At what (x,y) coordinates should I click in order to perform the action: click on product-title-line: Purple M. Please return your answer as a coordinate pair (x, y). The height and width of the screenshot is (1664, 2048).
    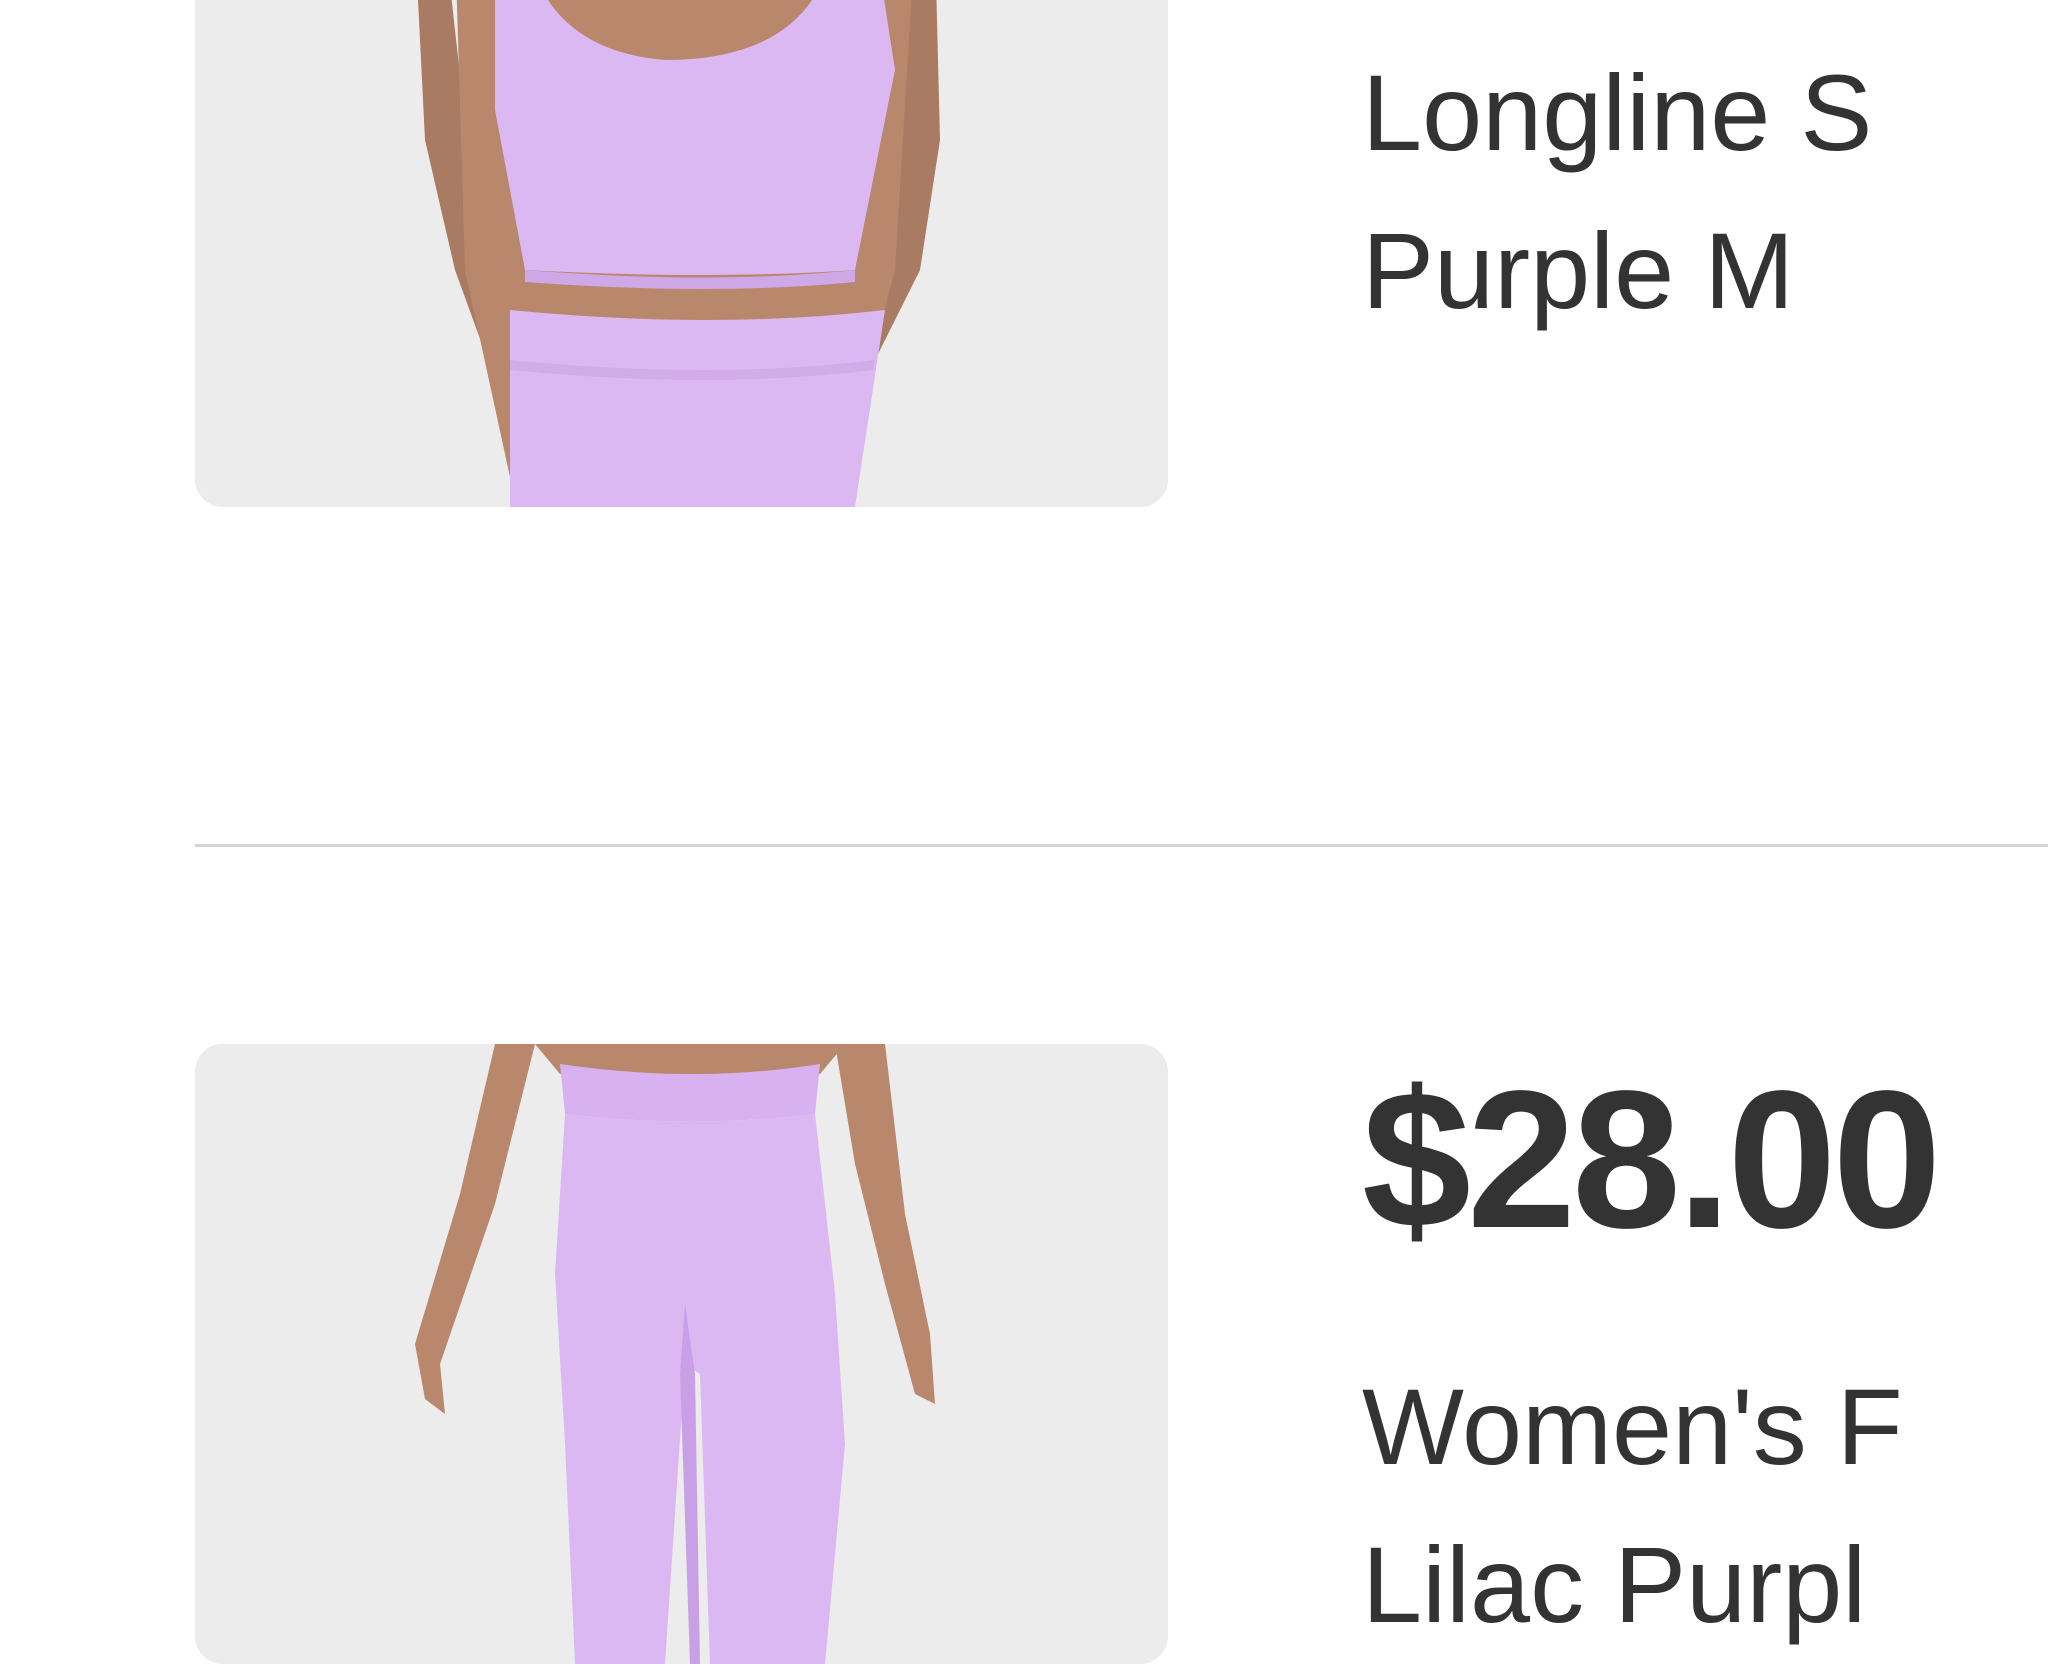
    Looking at the image, I should click on (1578, 270).